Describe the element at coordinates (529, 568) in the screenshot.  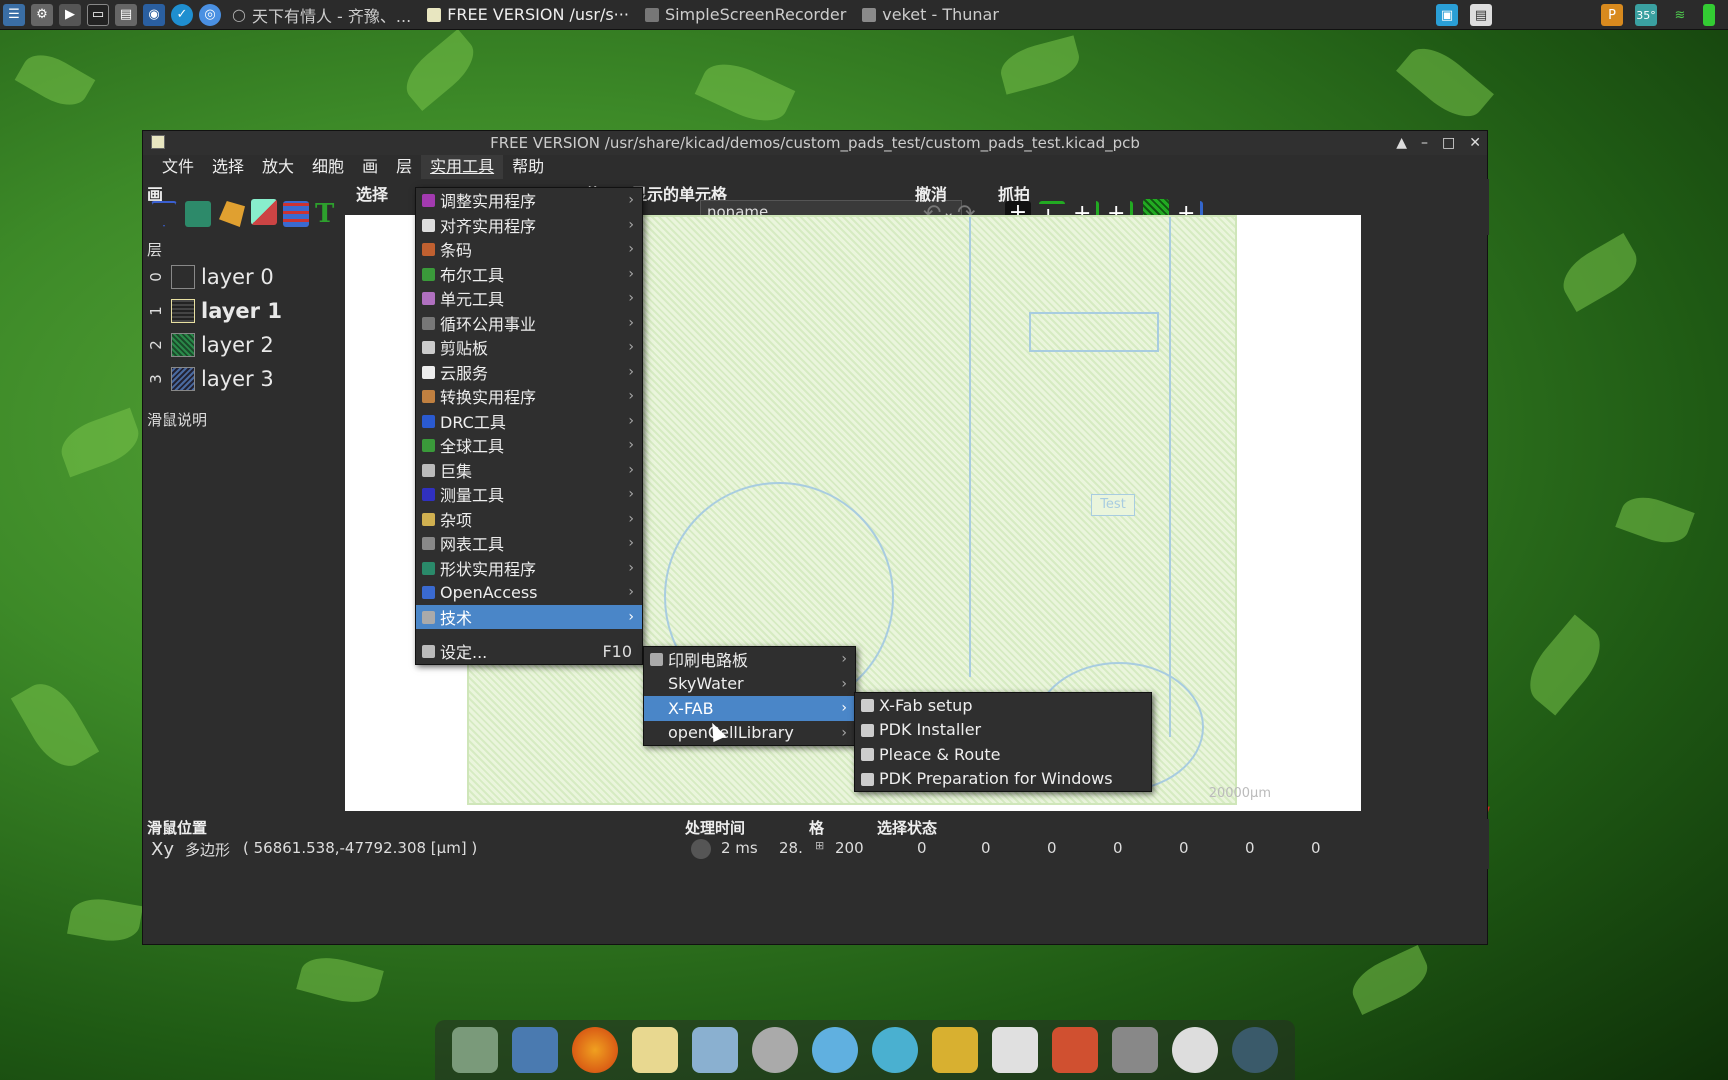
I see `utilities-item: 形状实用程序 ›` at that location.